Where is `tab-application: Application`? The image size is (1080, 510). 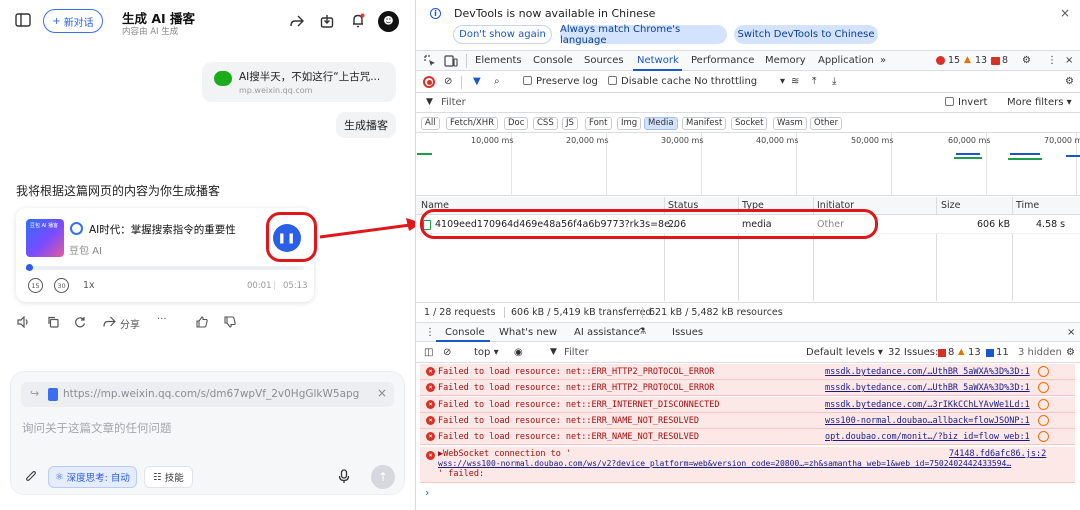 tab-application: Application is located at coordinates (846, 60).